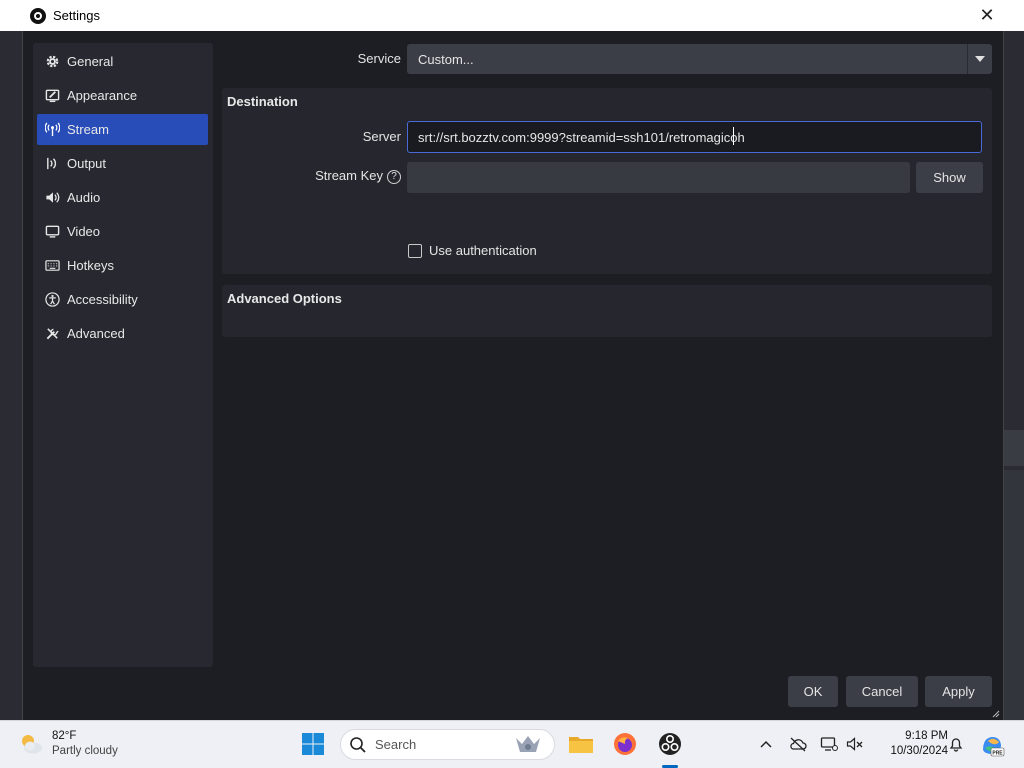 Image resolution: width=1024 pixels, height=768 pixels. Describe the element at coordinates (992, 745) in the screenshot. I see `copilot-icon: PRE` at that location.